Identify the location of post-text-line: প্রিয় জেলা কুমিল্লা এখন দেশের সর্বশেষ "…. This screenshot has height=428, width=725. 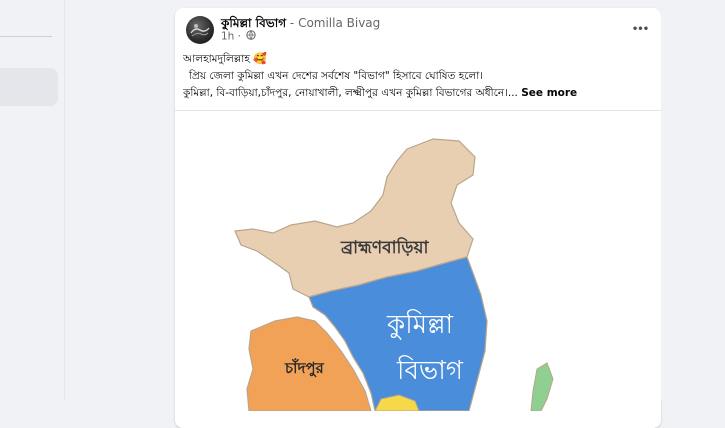
(418, 76).